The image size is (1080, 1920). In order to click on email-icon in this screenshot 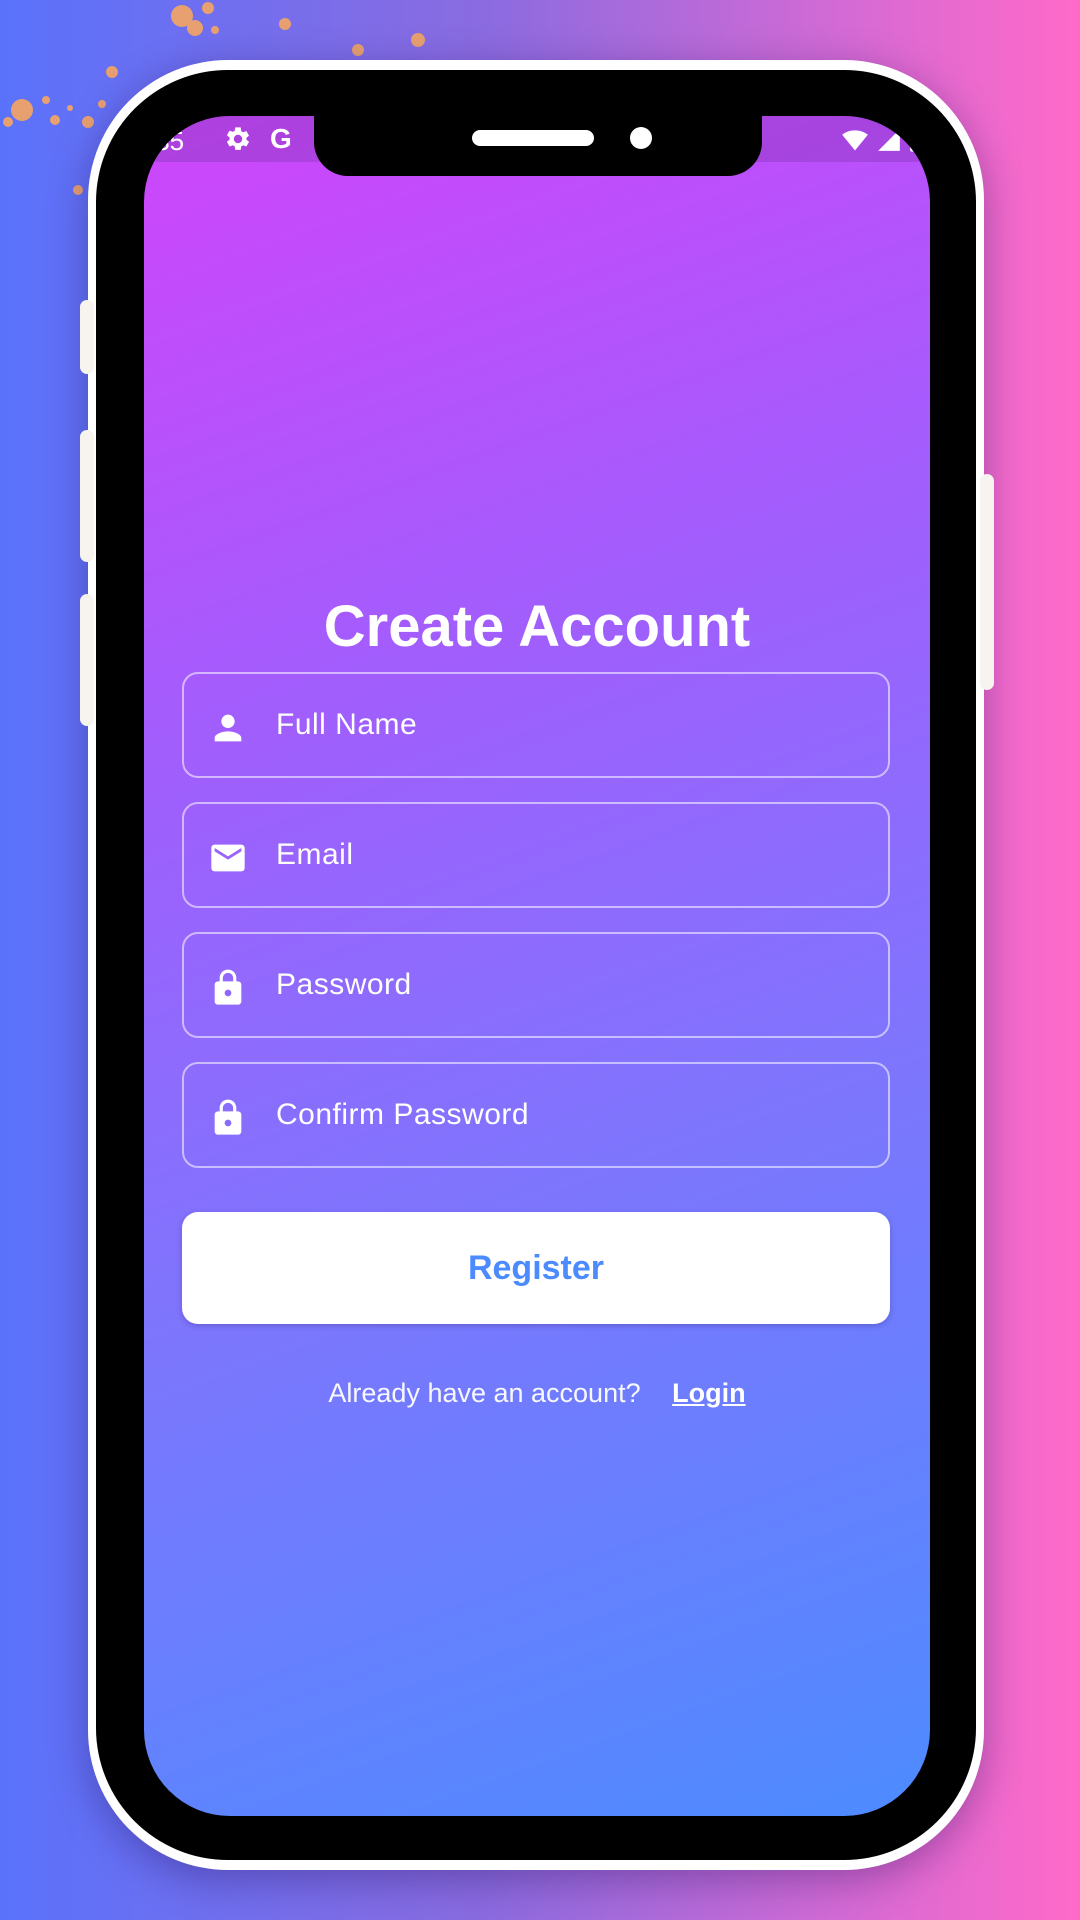, I will do `click(228, 858)`.